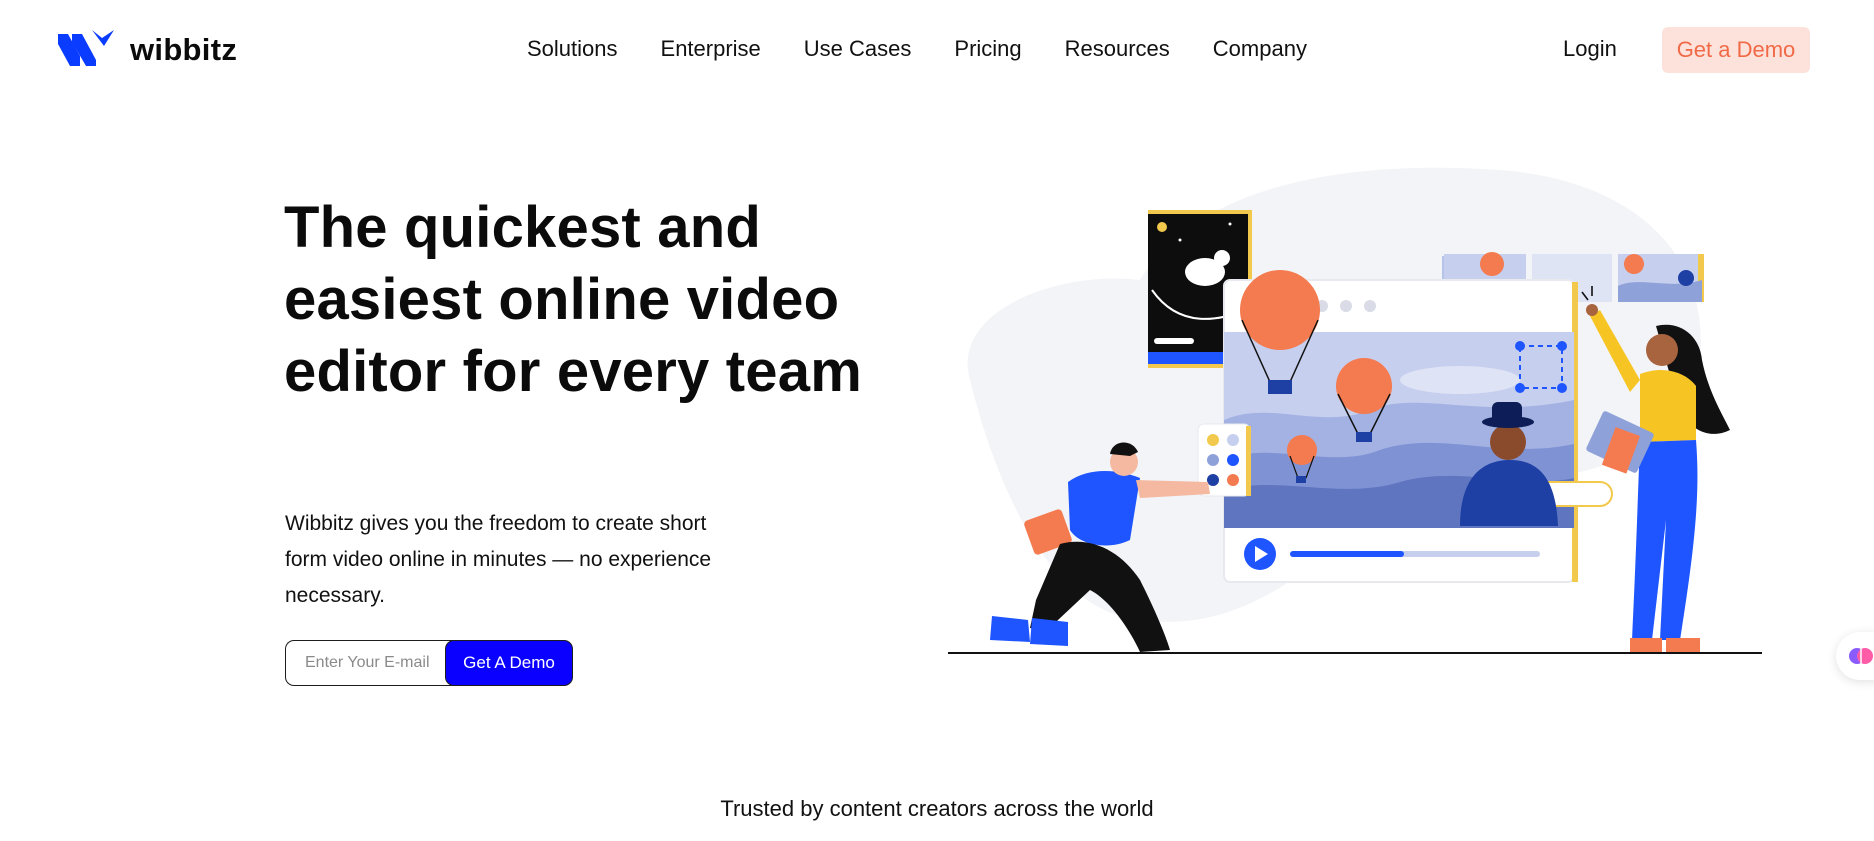  Describe the element at coordinates (858, 49) in the screenshot. I see `nav-item-use-cases: Use Cases` at that location.